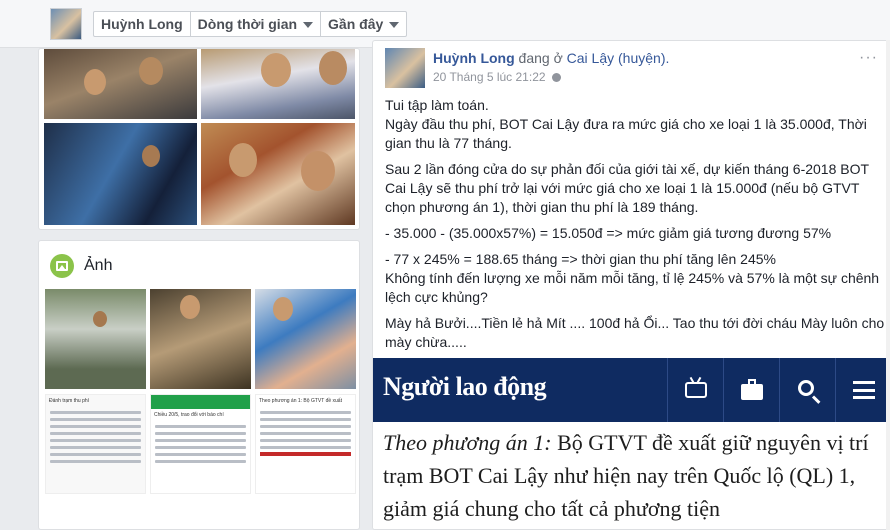 This screenshot has height=530, width=890. I want to click on photo-thumb-5: Chiều 20/5, trao đổi với báo chí, so click(200, 444).